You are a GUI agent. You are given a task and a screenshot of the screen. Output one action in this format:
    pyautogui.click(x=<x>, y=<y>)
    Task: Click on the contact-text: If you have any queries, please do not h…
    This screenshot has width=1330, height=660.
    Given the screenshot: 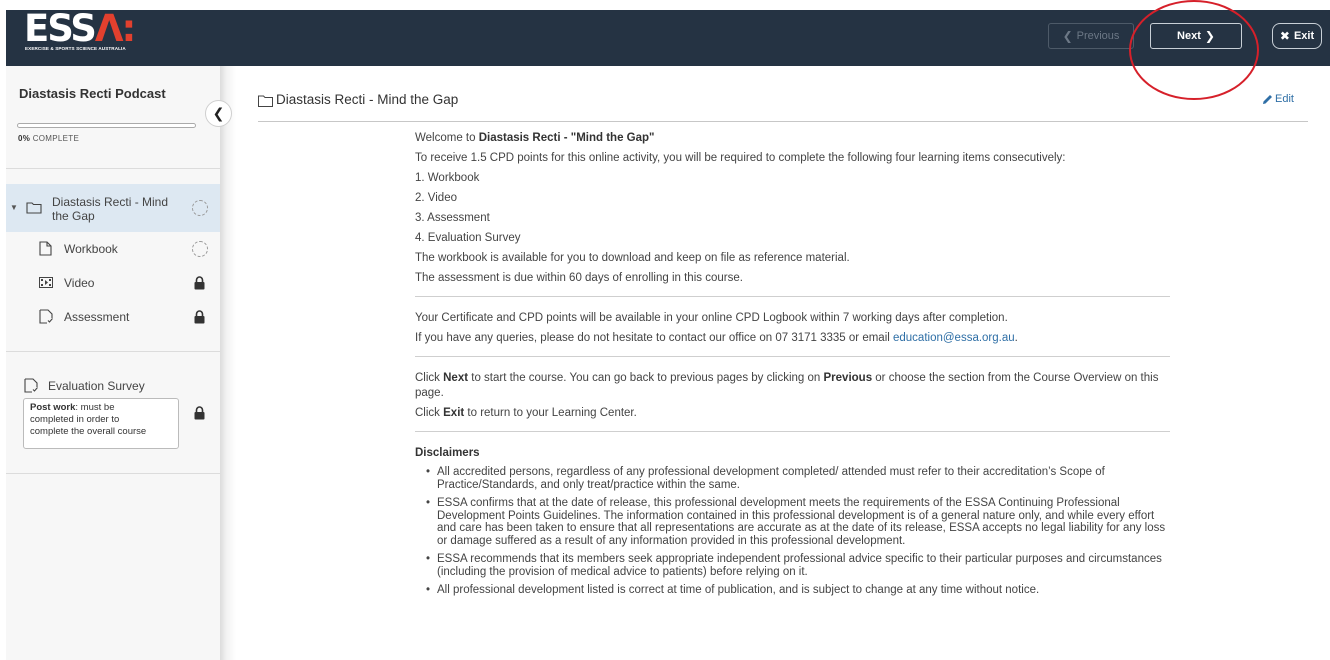 What is the action you would take?
    pyautogui.click(x=792, y=338)
    